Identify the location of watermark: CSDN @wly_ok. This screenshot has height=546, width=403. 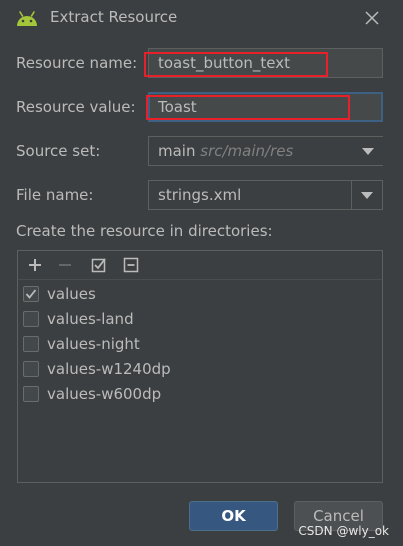
(343, 531).